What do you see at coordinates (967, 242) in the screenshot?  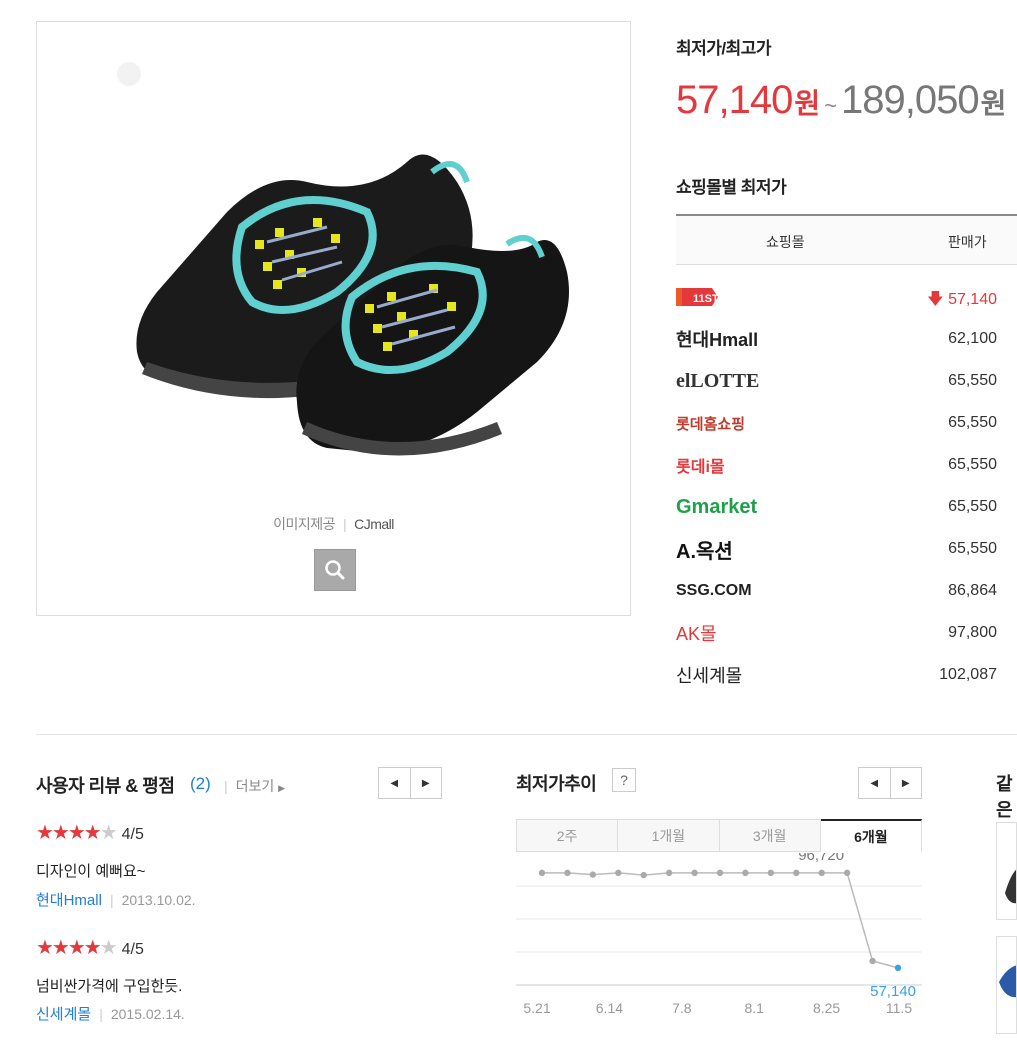 I see `column-header-price: 판매가` at bounding box center [967, 242].